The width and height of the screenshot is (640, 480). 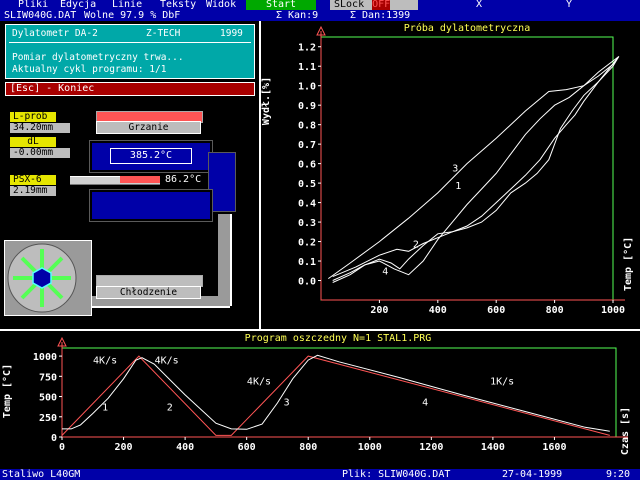 What do you see at coordinates (297, 15) in the screenshot?
I see `status-kan: Σ Kan:9` at bounding box center [297, 15].